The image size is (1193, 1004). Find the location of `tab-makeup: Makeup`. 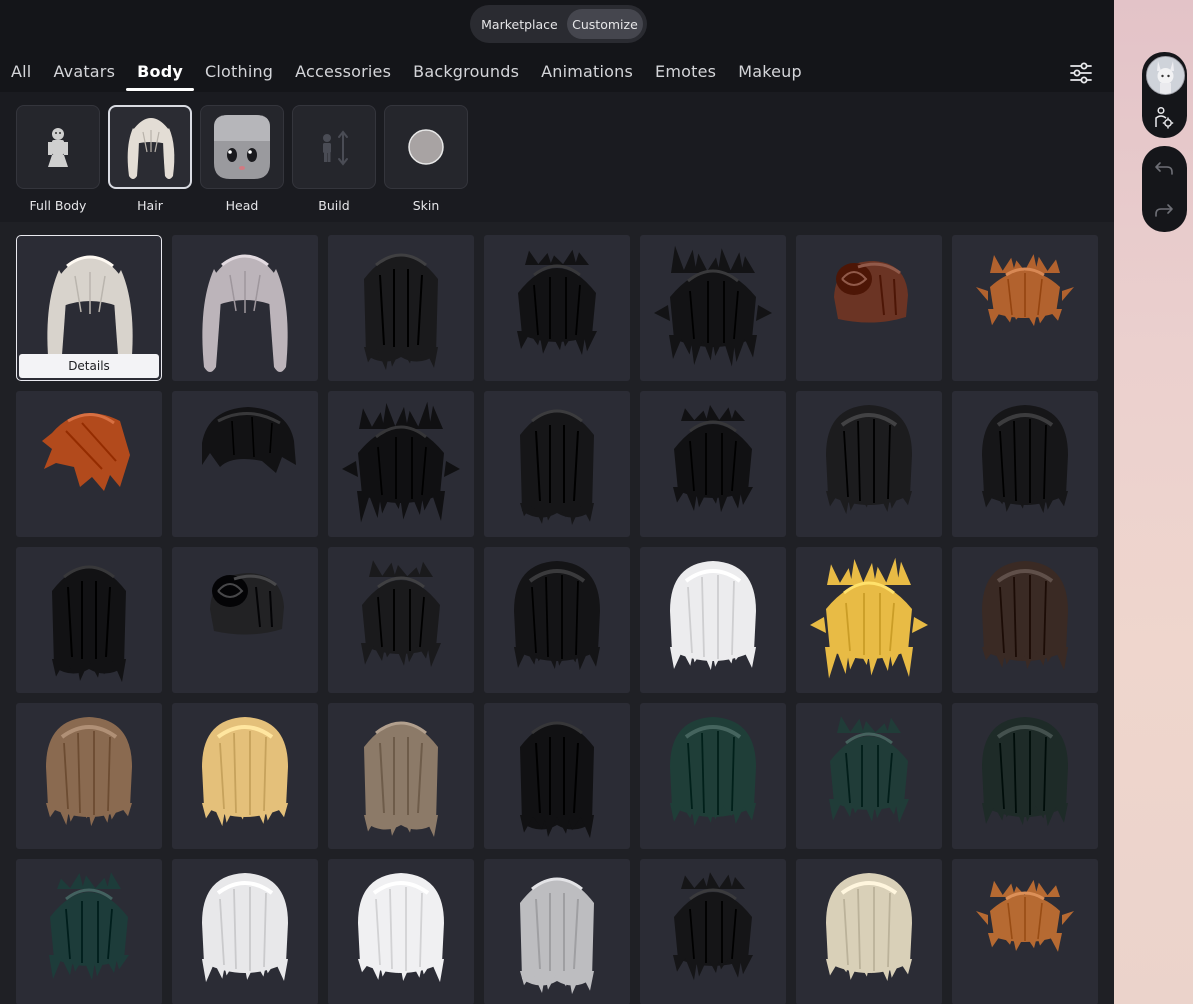

tab-makeup: Makeup is located at coordinates (770, 76).